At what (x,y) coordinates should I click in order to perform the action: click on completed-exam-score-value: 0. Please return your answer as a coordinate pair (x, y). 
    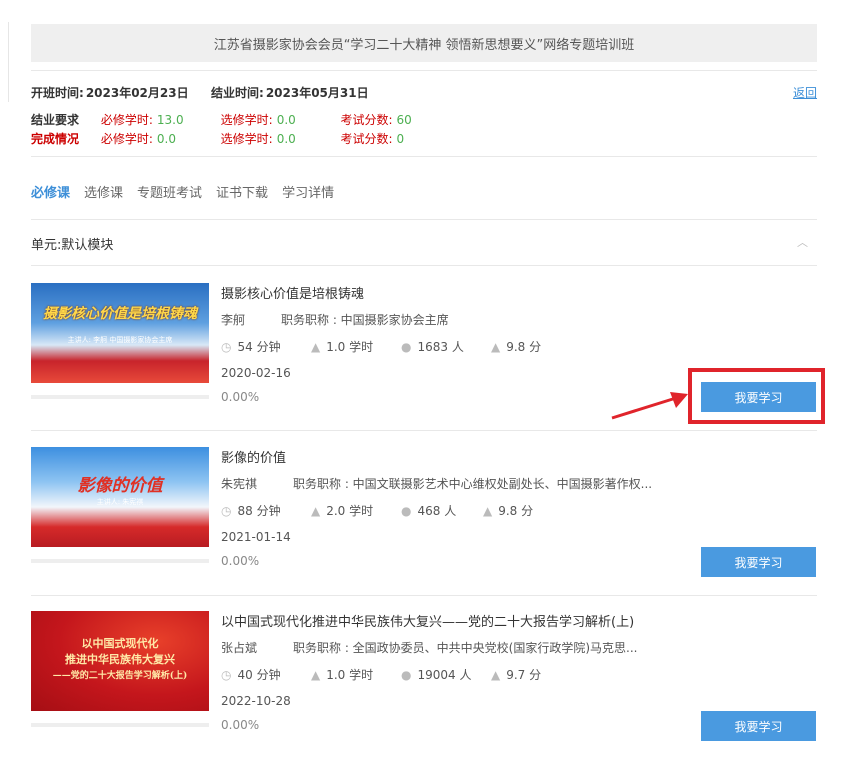
    Looking at the image, I should click on (400, 139).